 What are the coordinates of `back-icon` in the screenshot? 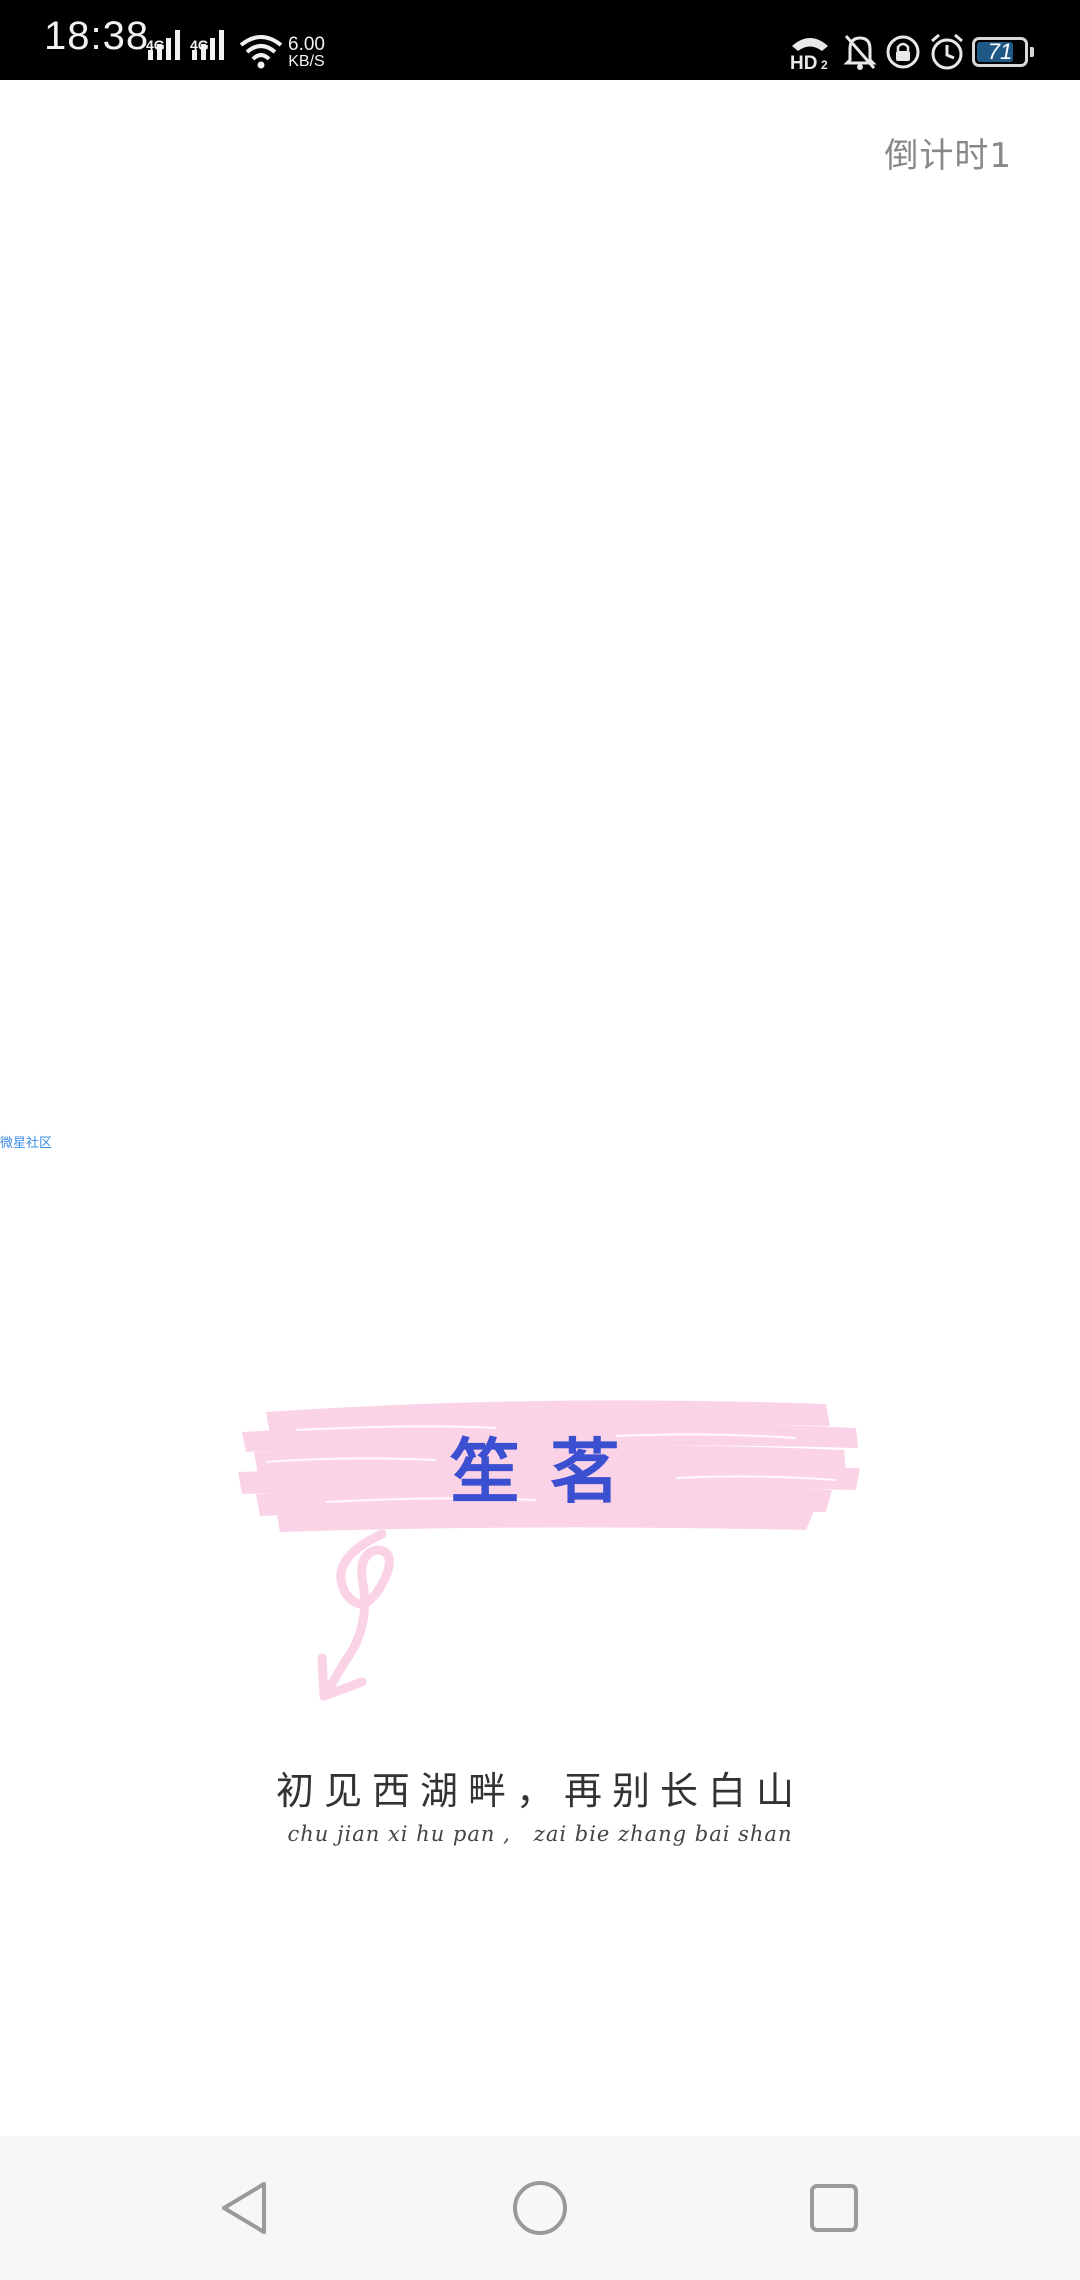 It's located at (246, 2208).